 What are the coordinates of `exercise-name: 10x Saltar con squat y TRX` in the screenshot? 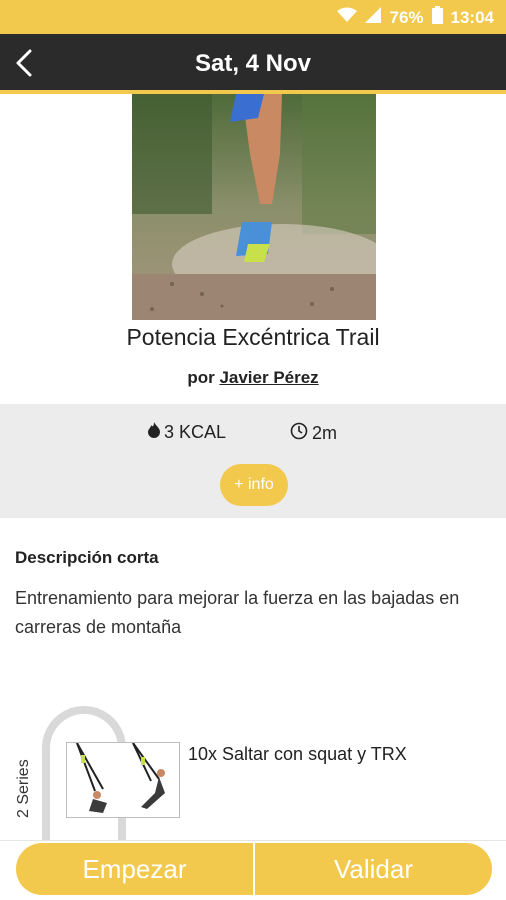 It's located at (297, 754).